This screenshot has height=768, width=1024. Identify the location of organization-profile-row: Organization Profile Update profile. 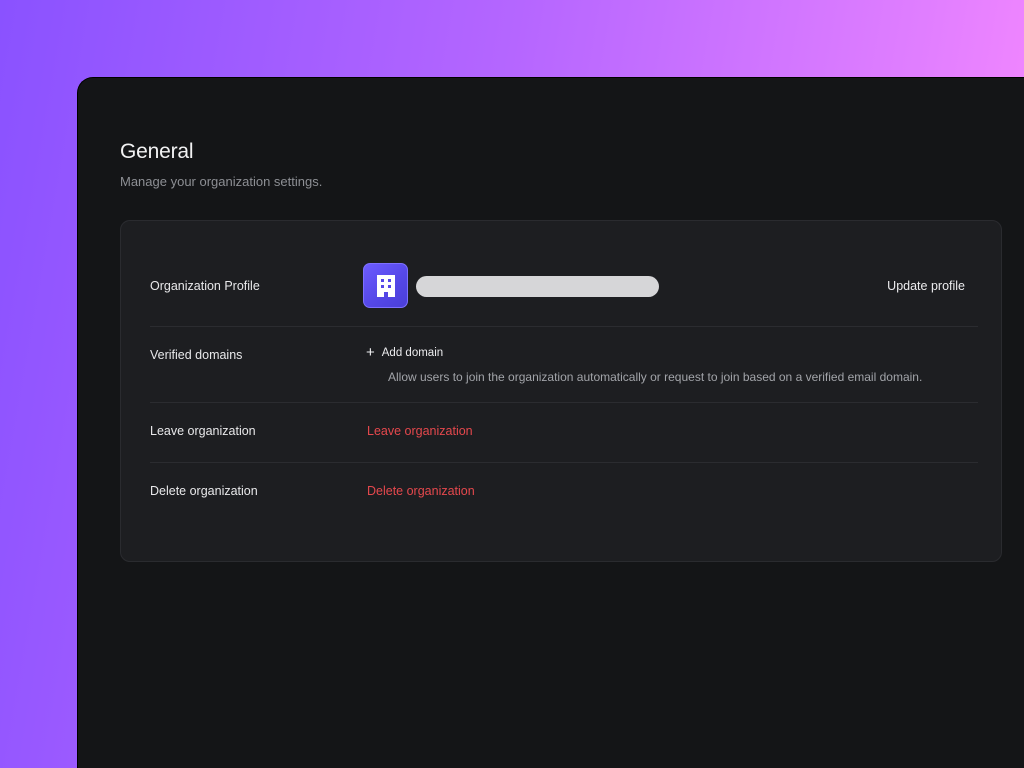
(564, 288).